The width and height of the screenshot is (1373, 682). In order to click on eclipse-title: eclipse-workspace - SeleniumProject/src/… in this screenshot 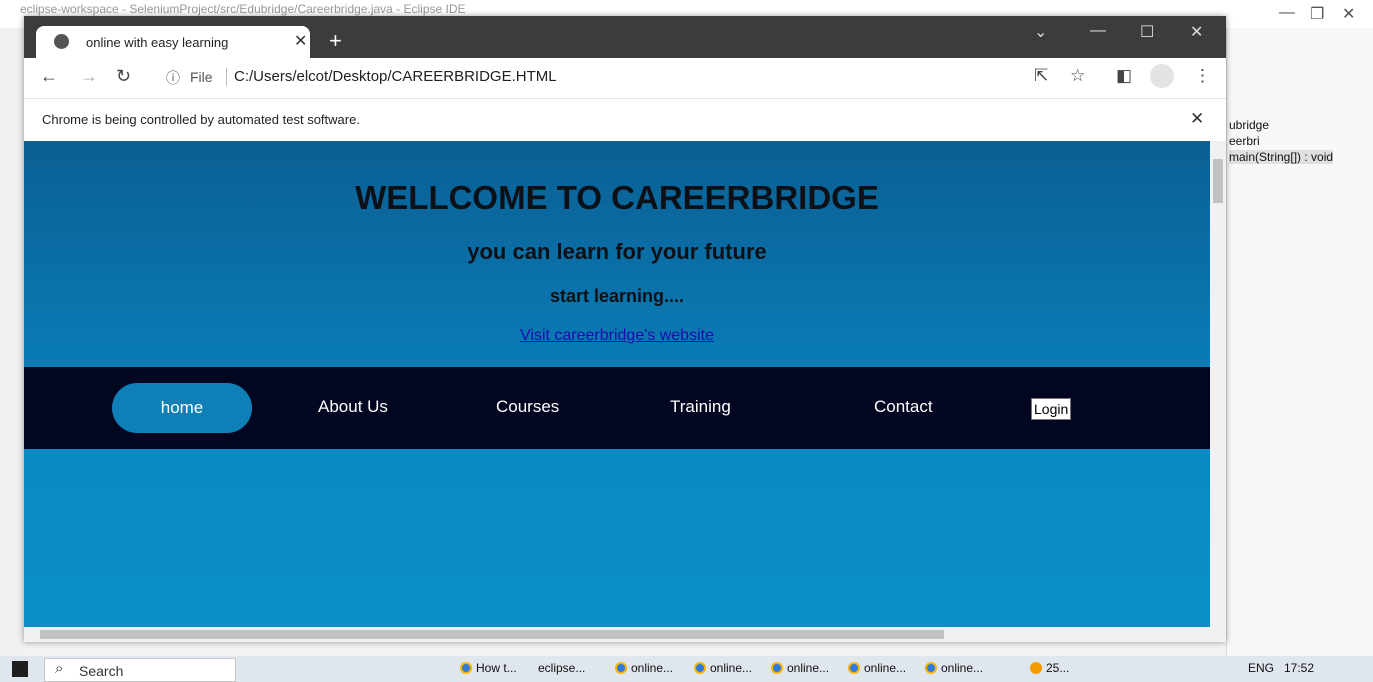, I will do `click(243, 9)`.